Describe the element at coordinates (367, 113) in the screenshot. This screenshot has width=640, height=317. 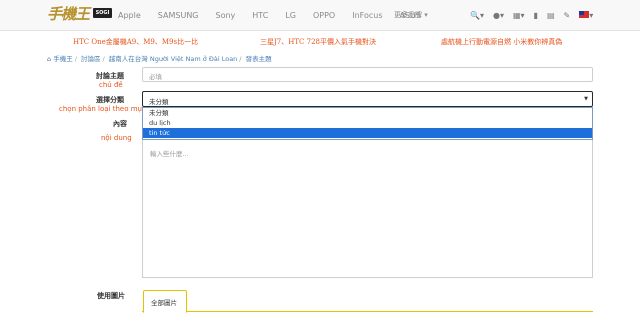
I see `category-option-uncategorized: 未分類` at that location.